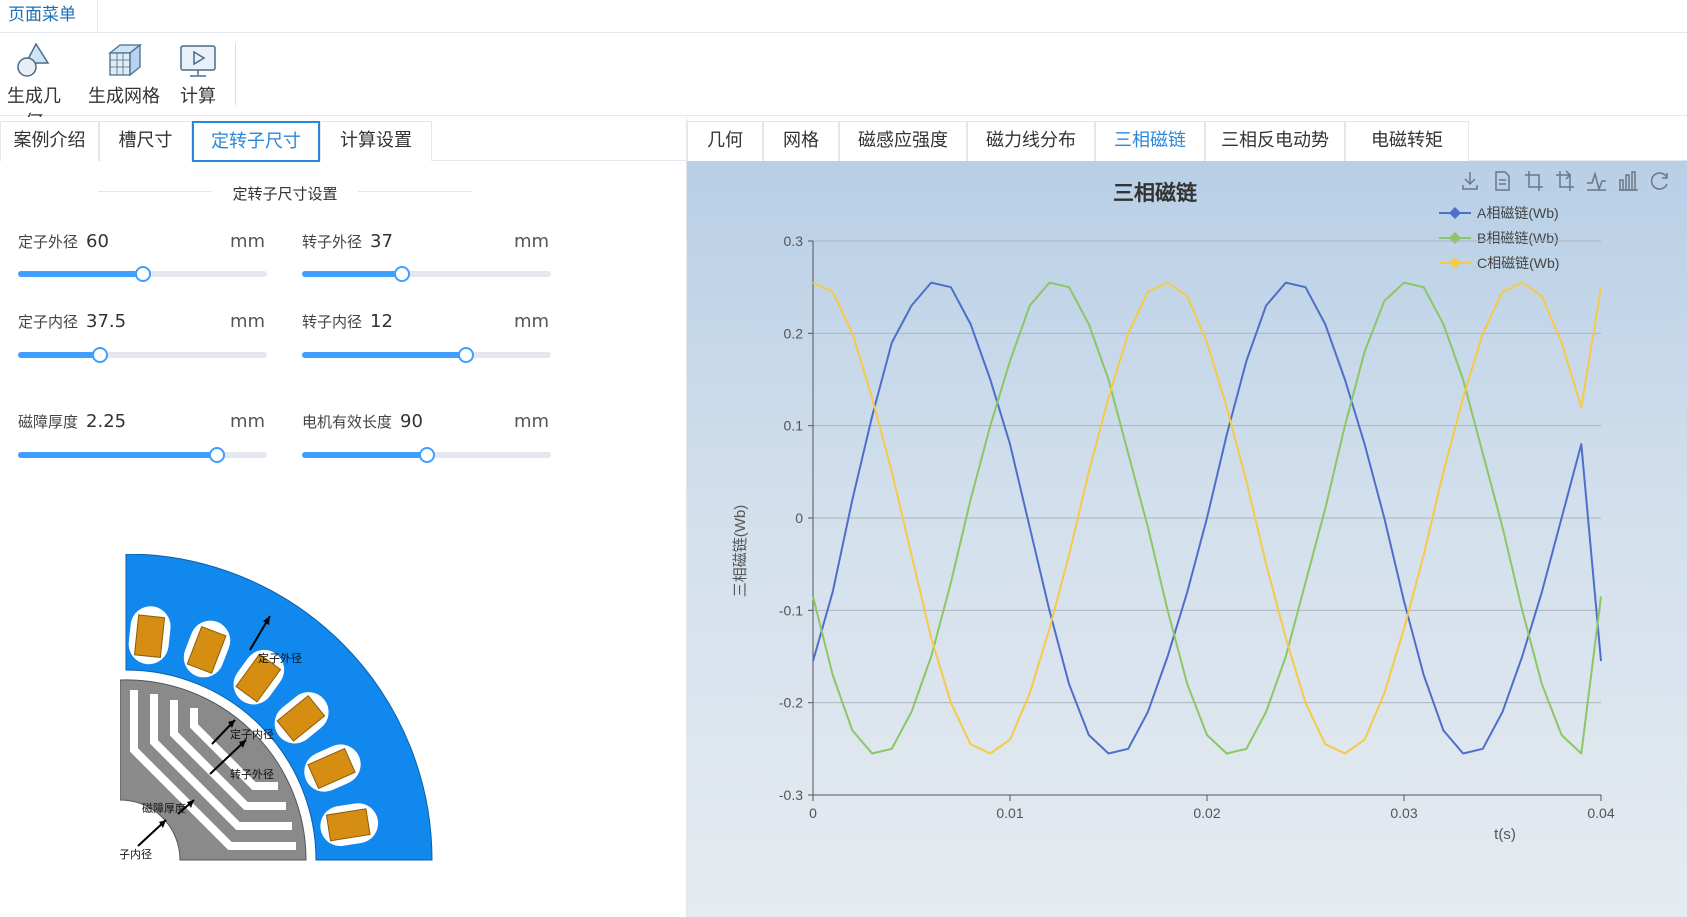  Describe the element at coordinates (1031, 141) in the screenshot. I see `tab-flux-lines: 磁力线分布` at that location.